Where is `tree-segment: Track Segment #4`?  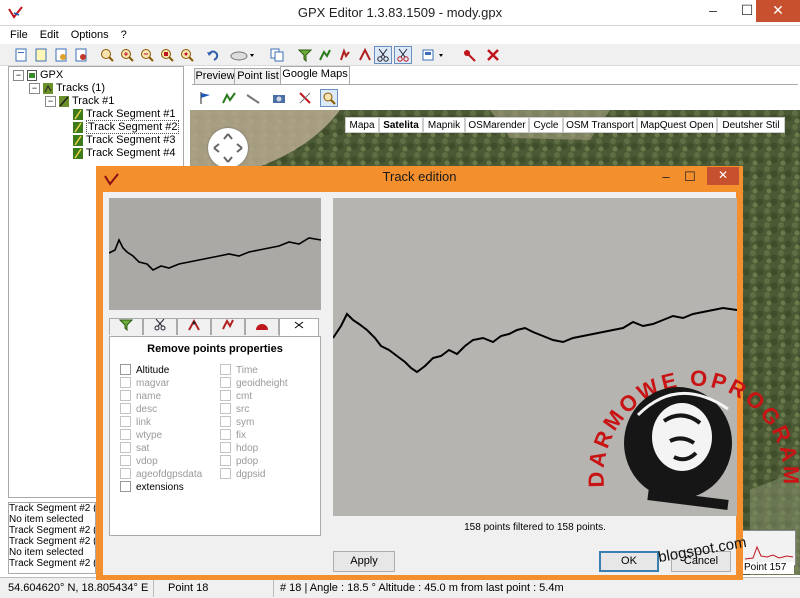 tree-segment: Track Segment #4 is located at coordinates (124, 153).